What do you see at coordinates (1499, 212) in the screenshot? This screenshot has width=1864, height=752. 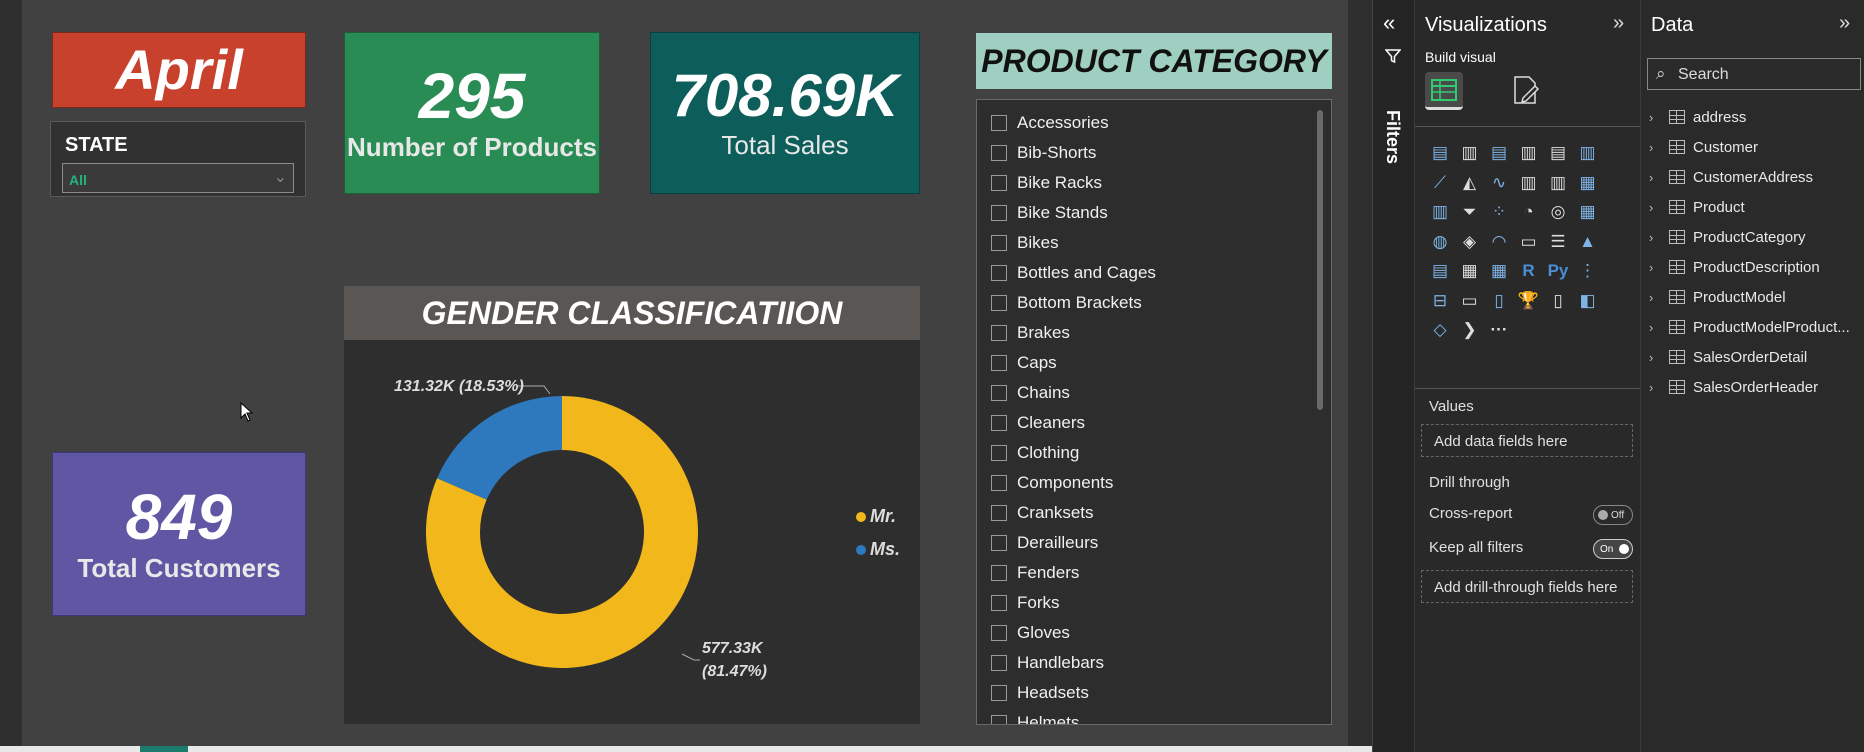 I see `scatter-icon: ⁘` at bounding box center [1499, 212].